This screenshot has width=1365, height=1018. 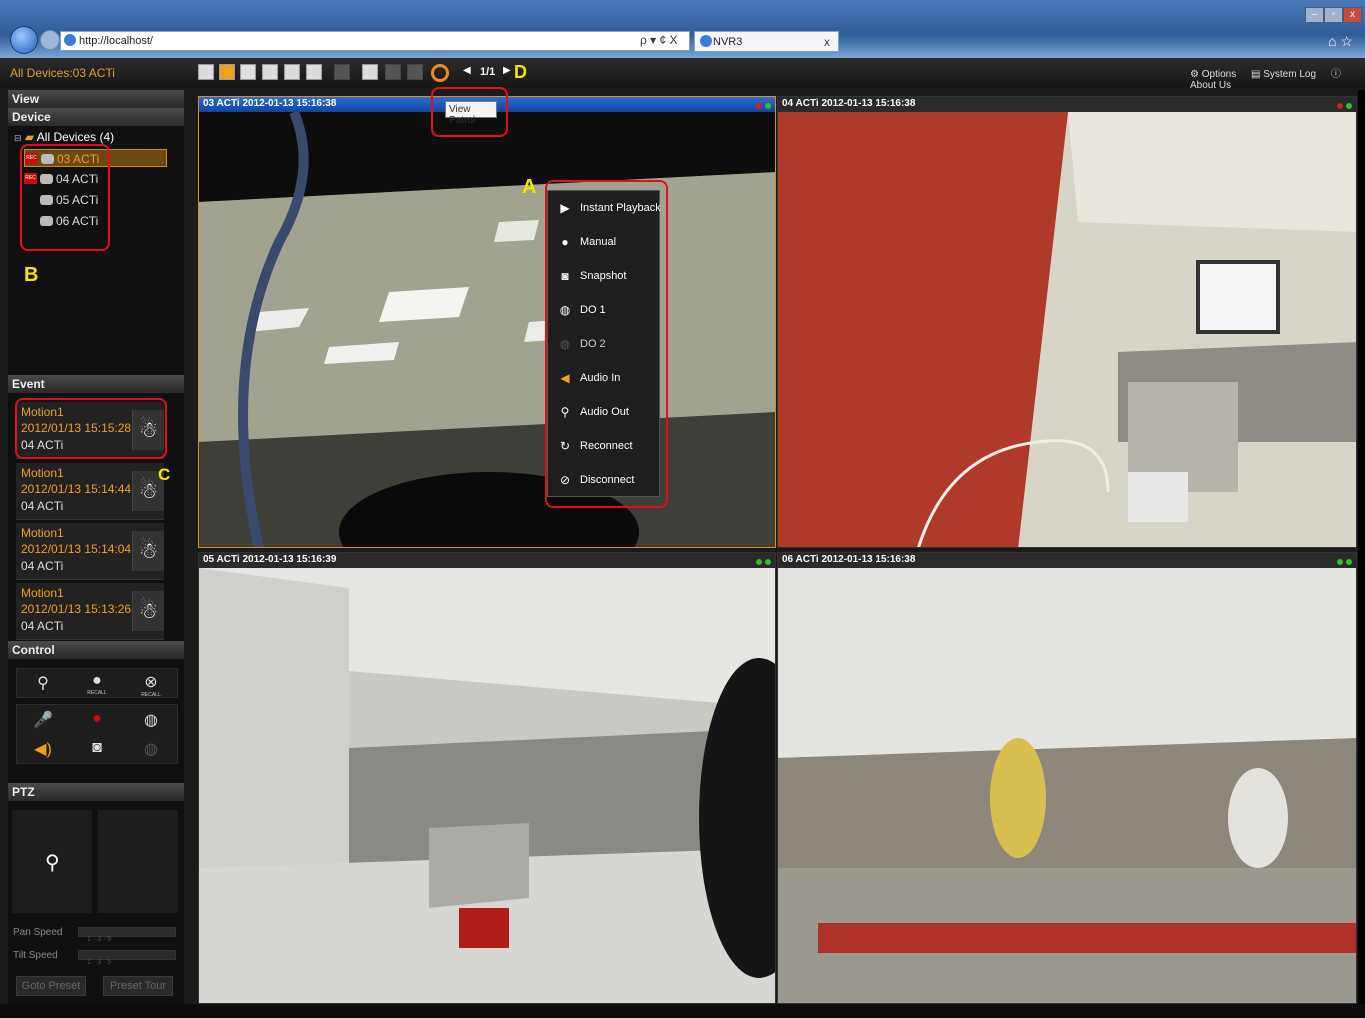 What do you see at coordinates (31, 275) in the screenshot?
I see `annotation-b-label: B` at bounding box center [31, 275].